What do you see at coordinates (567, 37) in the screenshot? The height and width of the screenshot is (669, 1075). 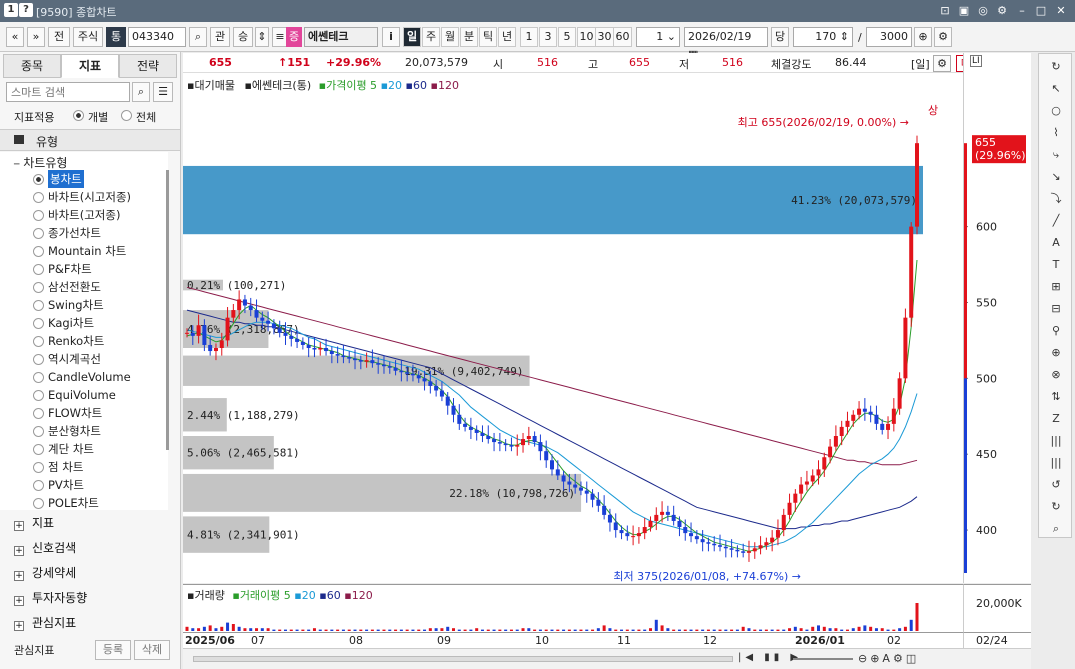 I see `min-5: 5` at bounding box center [567, 37].